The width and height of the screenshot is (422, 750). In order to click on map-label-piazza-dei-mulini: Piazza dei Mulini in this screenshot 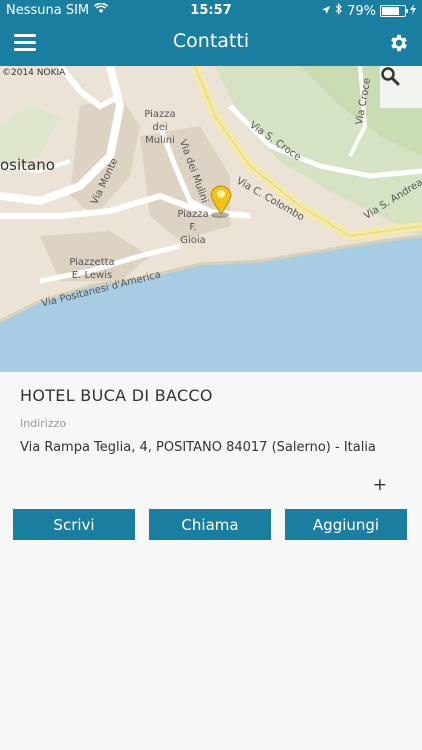, I will do `click(160, 127)`.